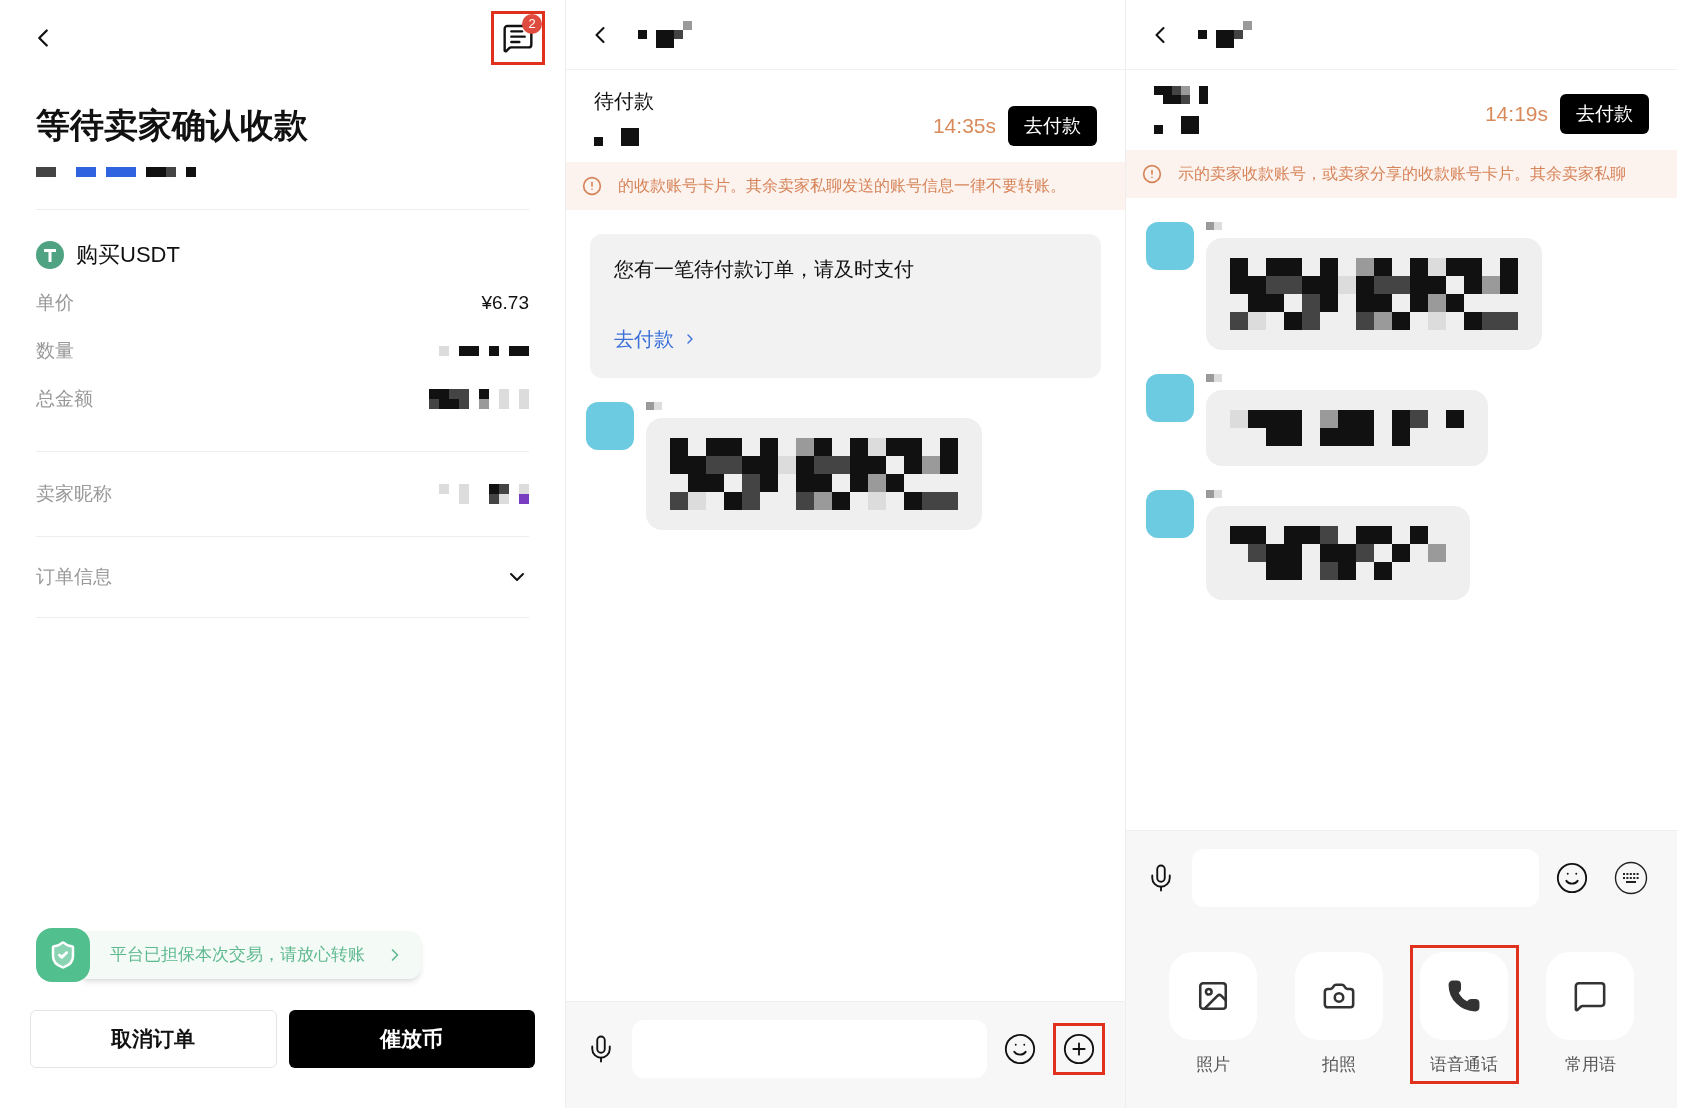 This screenshot has width=1706, height=1108. I want to click on tether-icon, so click(50, 254).